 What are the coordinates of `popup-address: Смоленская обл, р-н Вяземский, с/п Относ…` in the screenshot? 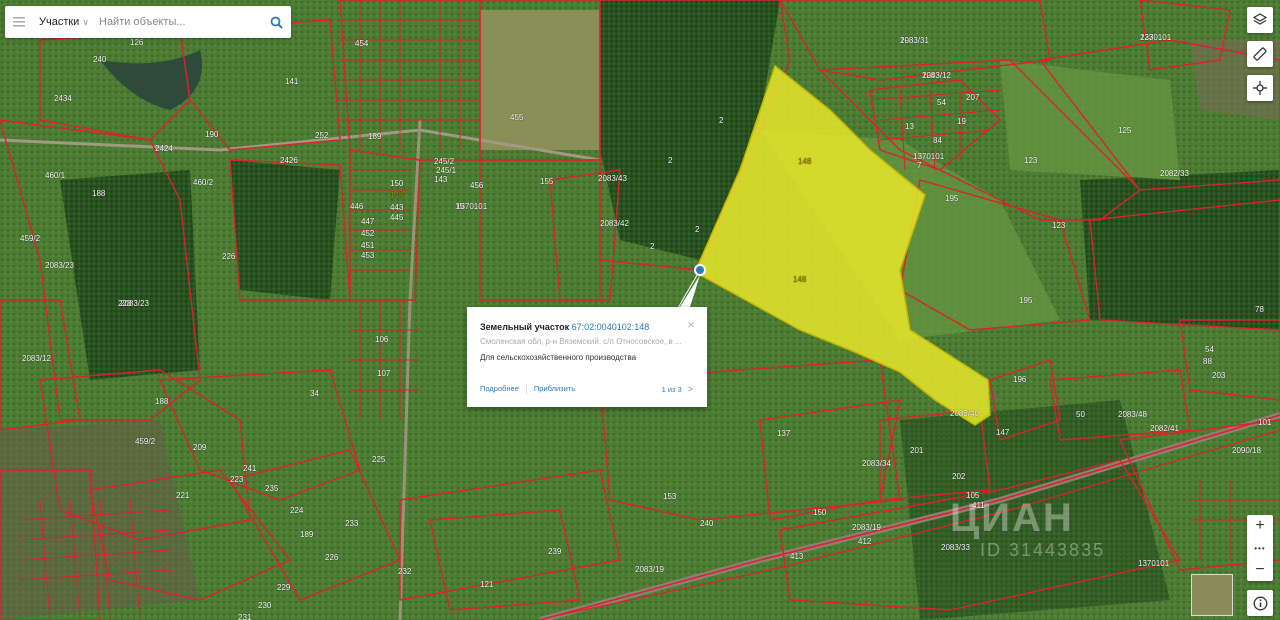 It's located at (581, 341).